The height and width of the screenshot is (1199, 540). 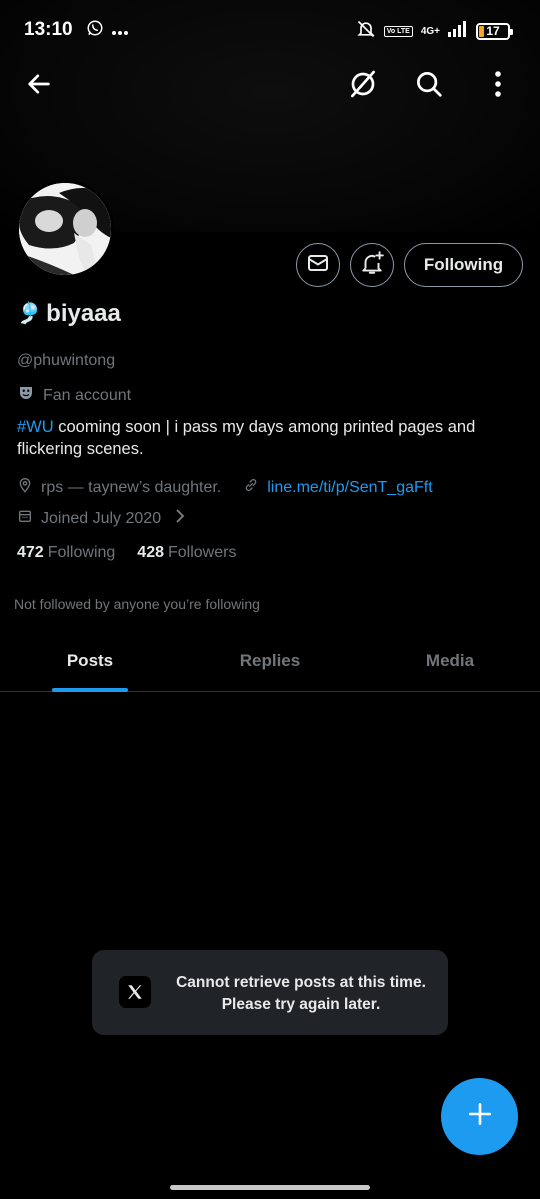 I want to click on status-time: 13:10, so click(x=48, y=29).